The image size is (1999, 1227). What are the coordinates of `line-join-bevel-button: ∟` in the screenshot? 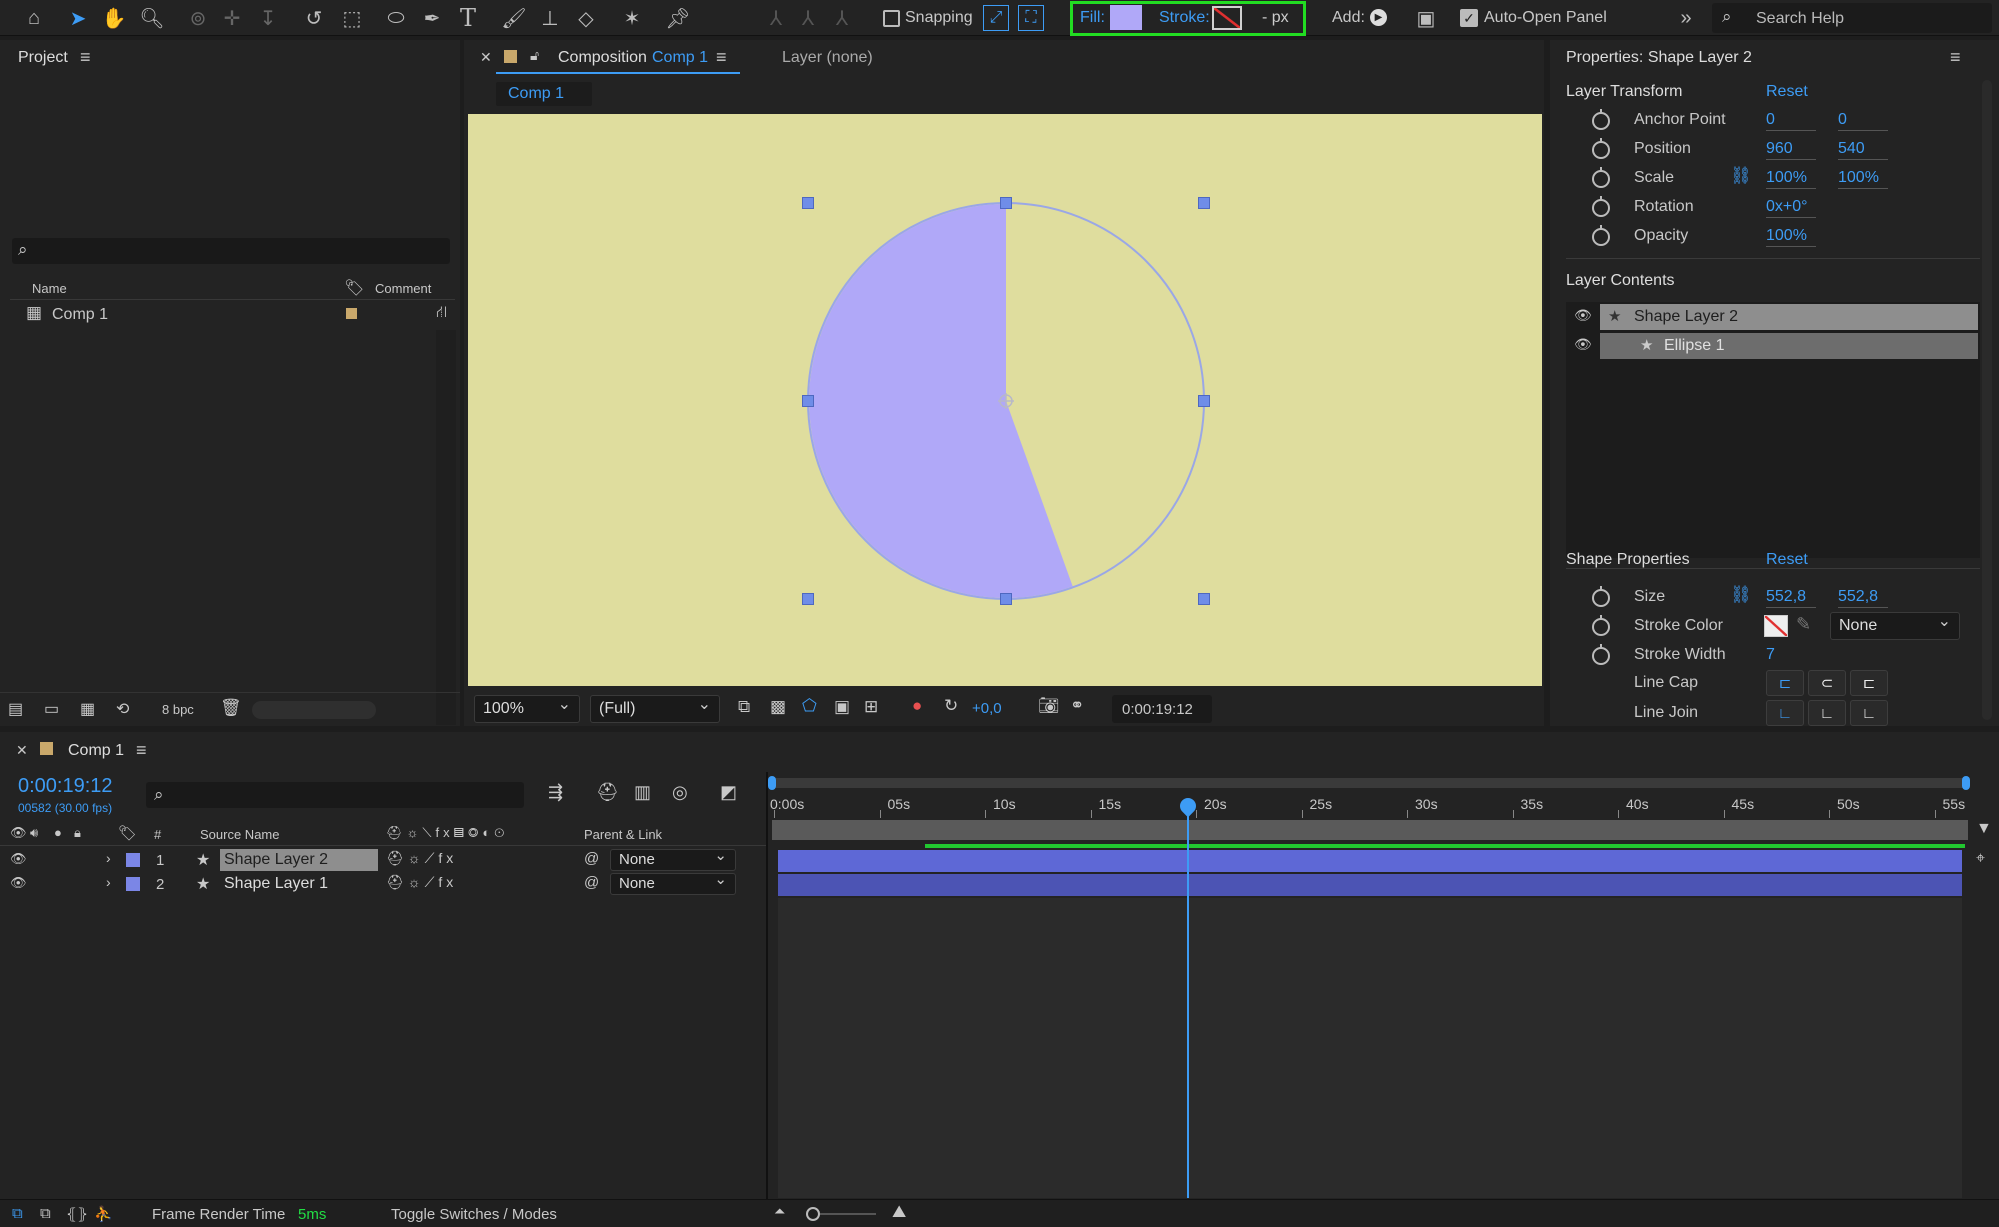 It's located at (1869, 713).